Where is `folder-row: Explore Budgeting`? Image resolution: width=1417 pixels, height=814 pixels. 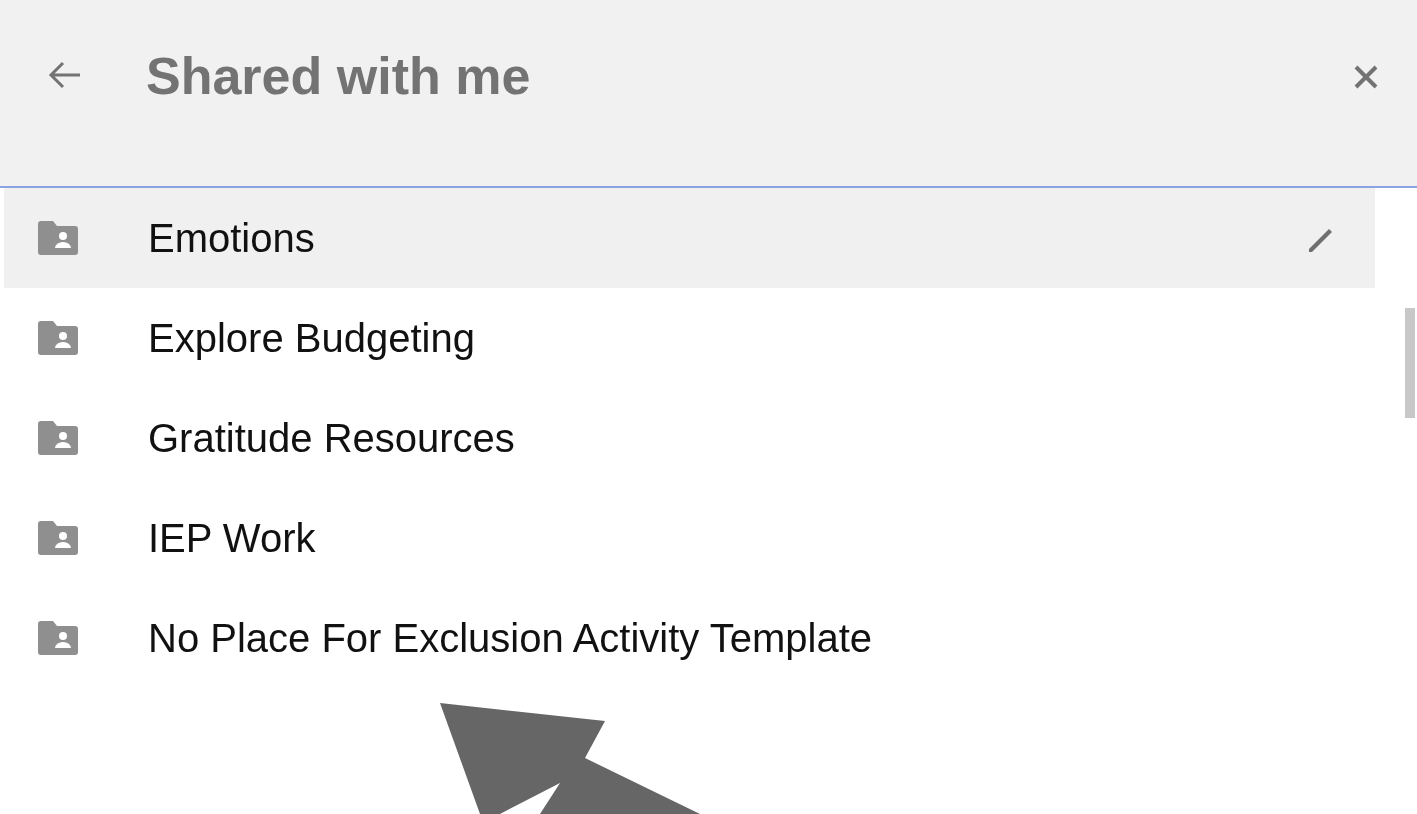 folder-row: Explore Budgeting is located at coordinates (689, 338).